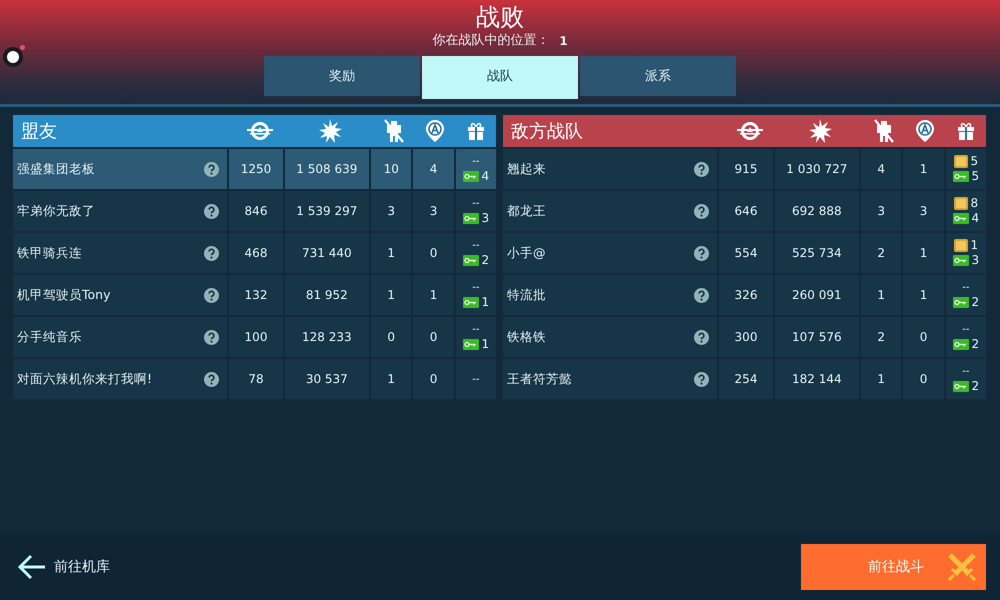 Image resolution: width=1000 pixels, height=600 pixels. Describe the element at coordinates (744, 337) in the screenshot. I see `player-row: 铁格铁 300 107 576 2 0 -- 2` at that location.